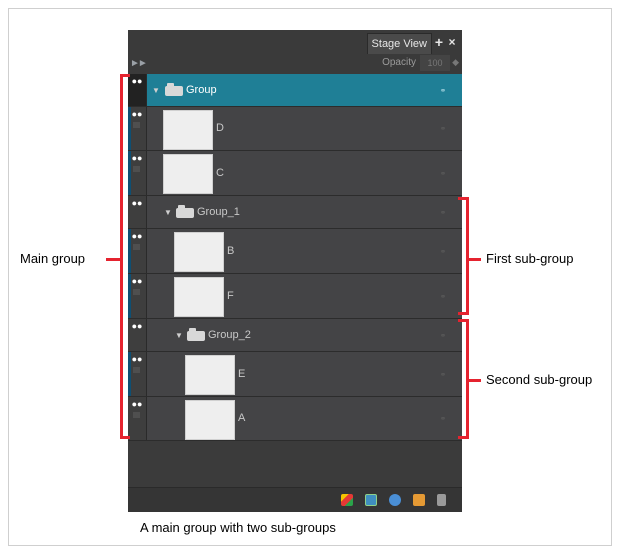 The height and width of the screenshot is (552, 628). What do you see at coordinates (201, 90) in the screenshot?
I see `layer-name: Group` at bounding box center [201, 90].